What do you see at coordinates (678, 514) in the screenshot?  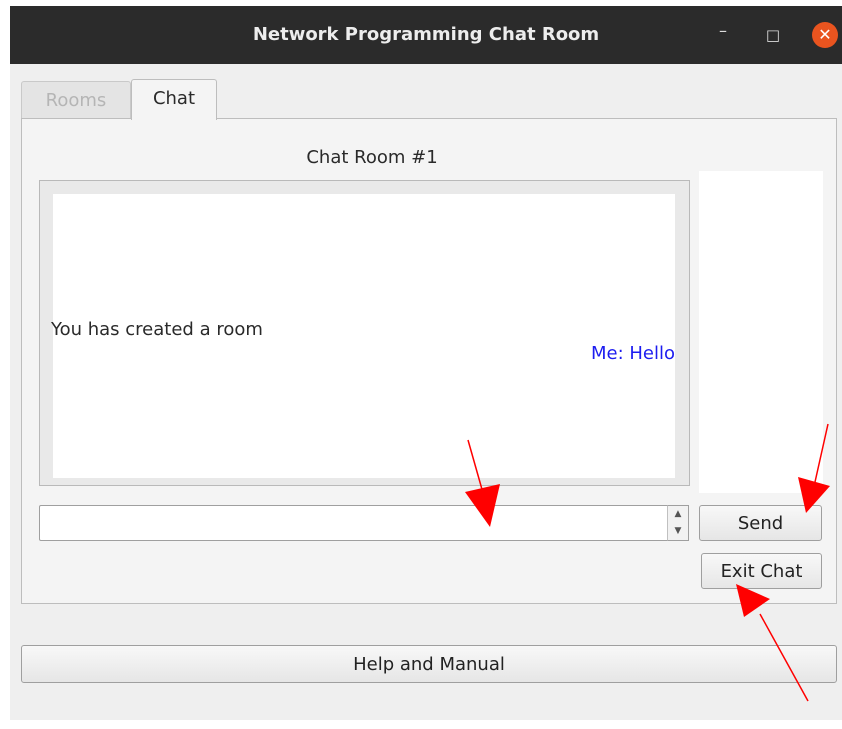 I see `spin-up-icon: ▲` at bounding box center [678, 514].